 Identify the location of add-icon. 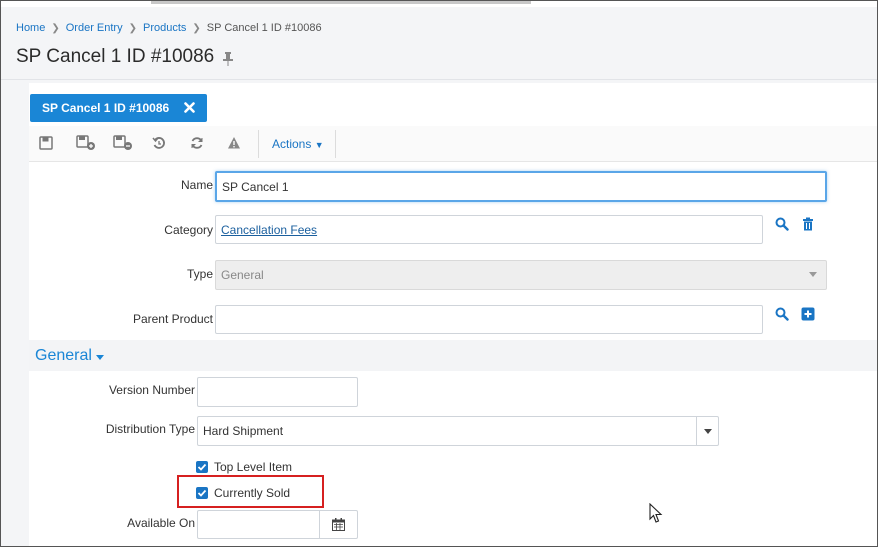
(808, 314).